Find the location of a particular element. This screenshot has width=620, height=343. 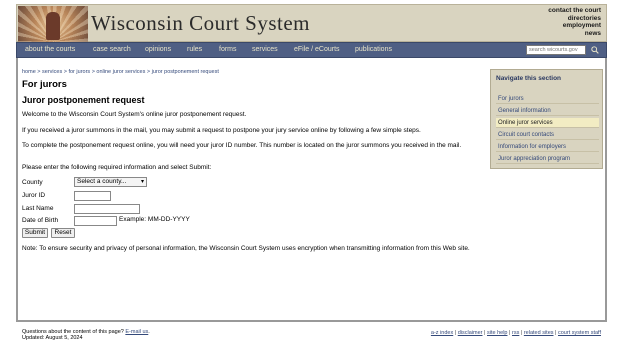

directories-link: directories is located at coordinates (574, 19).